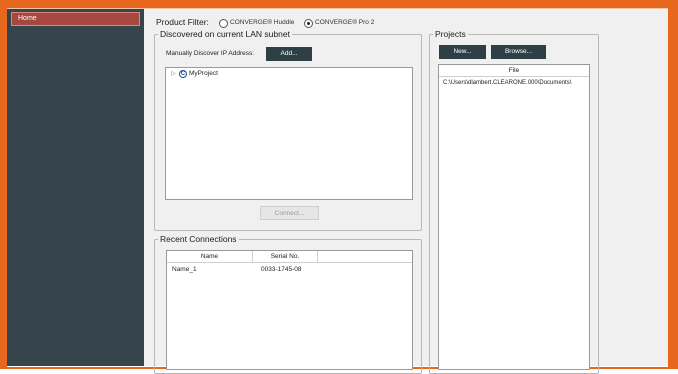 The width and height of the screenshot is (678, 374). What do you see at coordinates (27, 18) in the screenshot?
I see `sidebar-item-label: Home` at bounding box center [27, 18].